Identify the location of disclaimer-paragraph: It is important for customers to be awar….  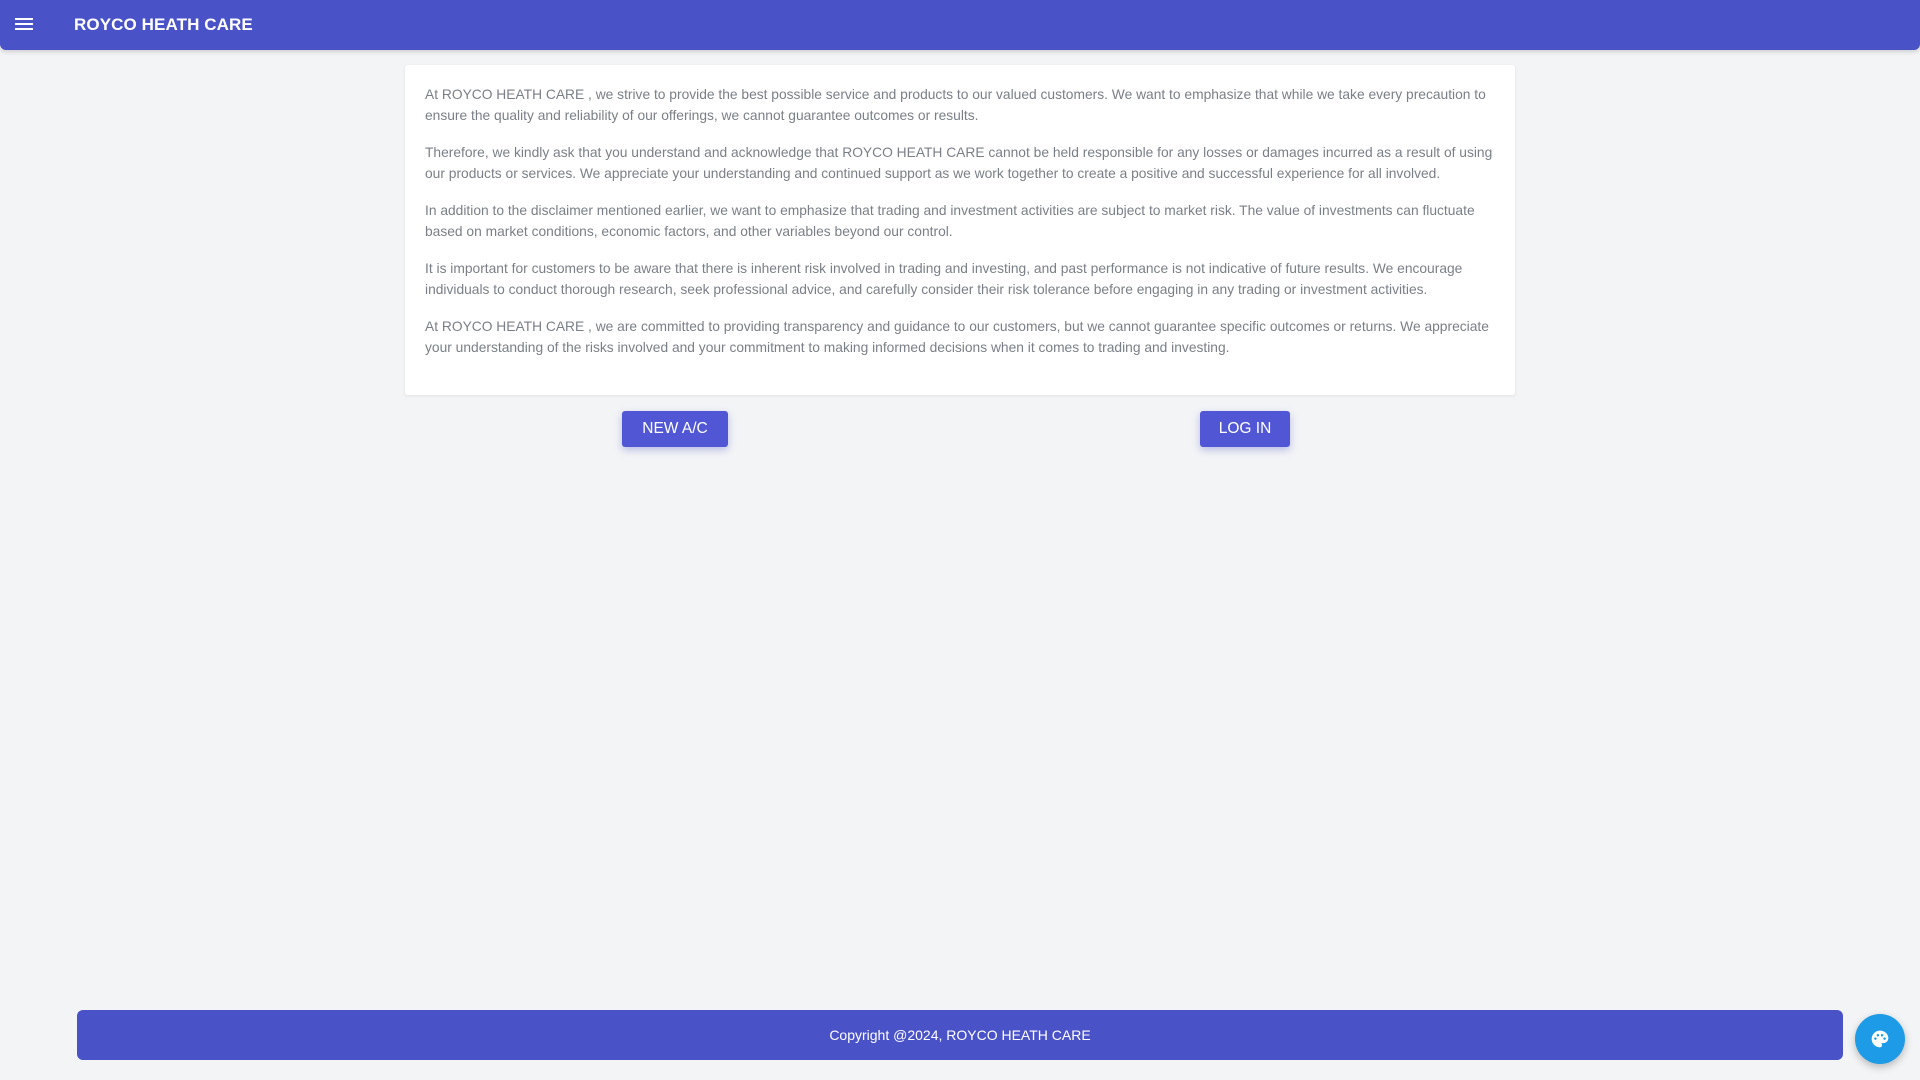
(944, 279).